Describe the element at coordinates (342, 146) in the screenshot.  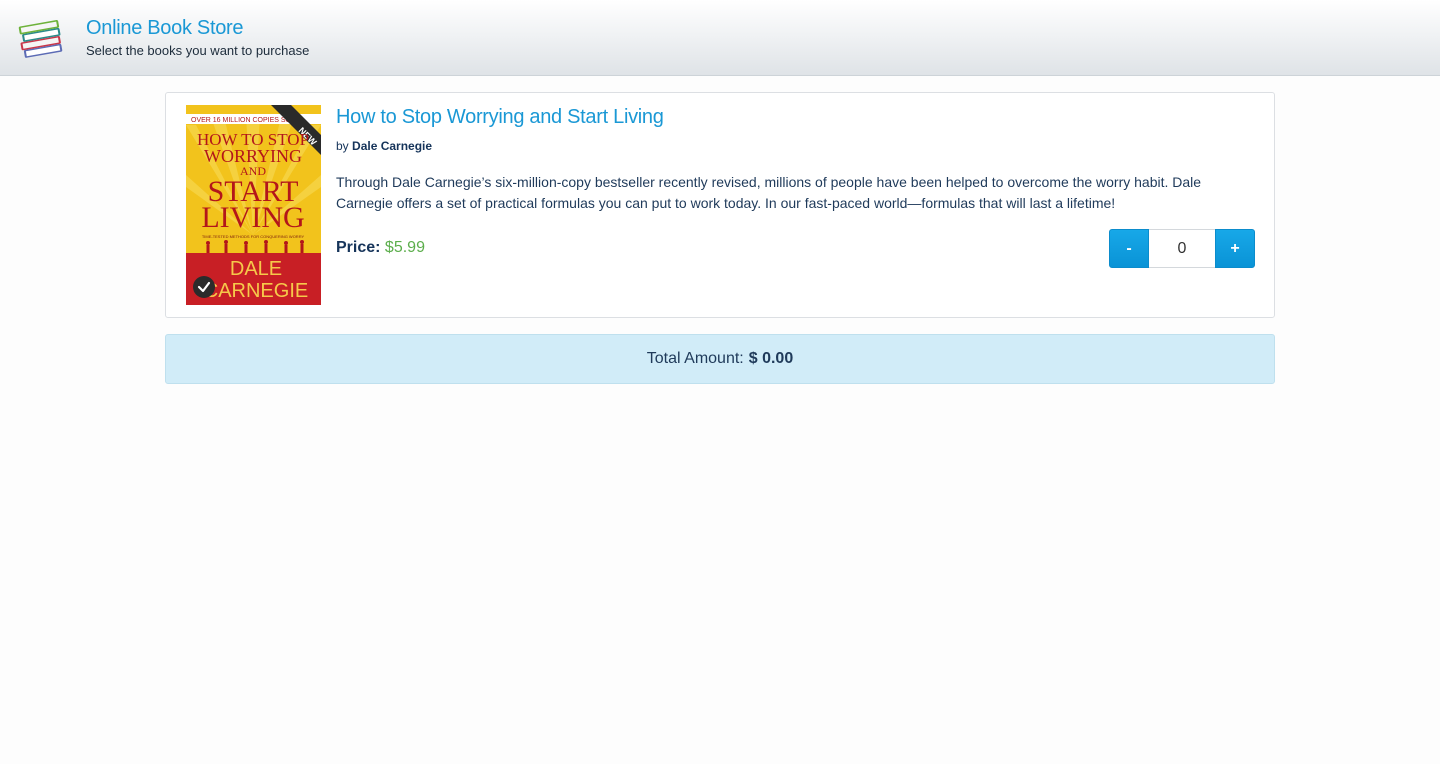
I see `author-prefix: by` at that location.